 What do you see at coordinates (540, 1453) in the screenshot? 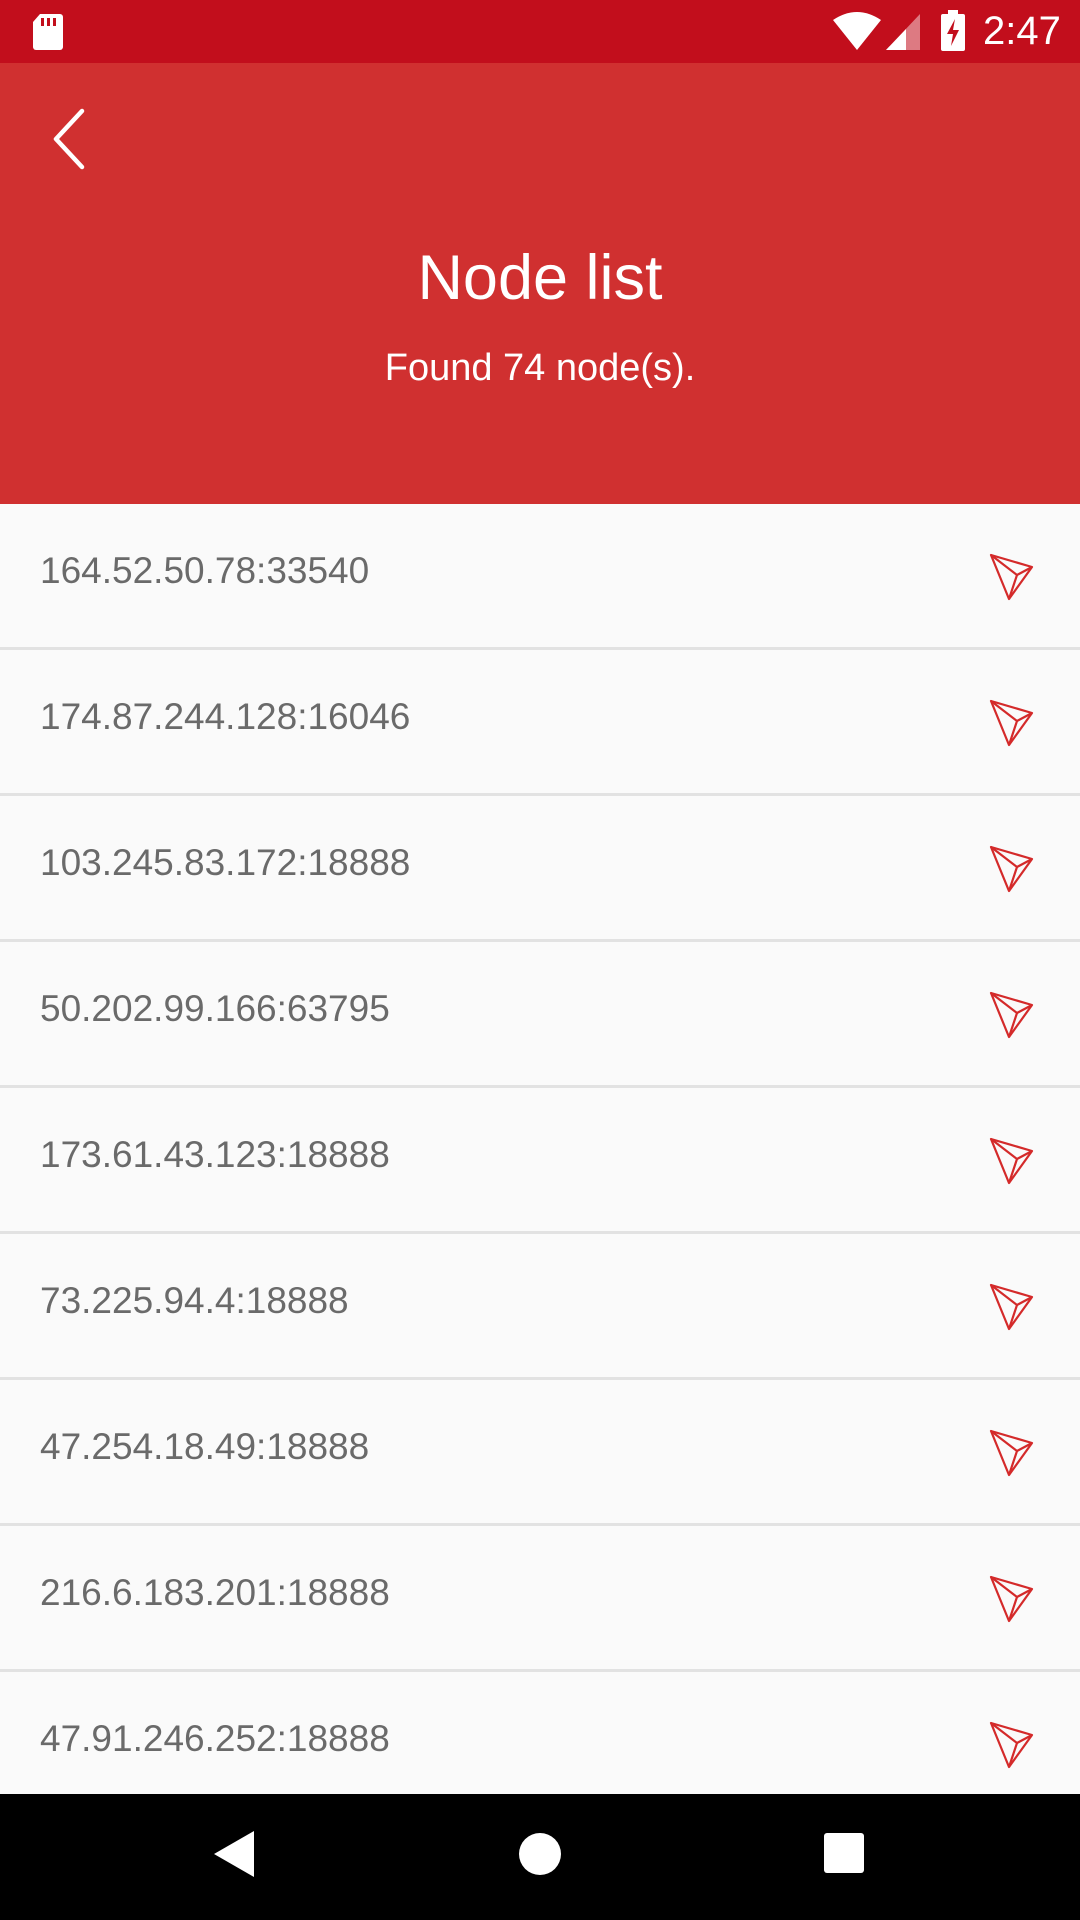
I see `node-list-item: 47.254.18.49:18888` at bounding box center [540, 1453].